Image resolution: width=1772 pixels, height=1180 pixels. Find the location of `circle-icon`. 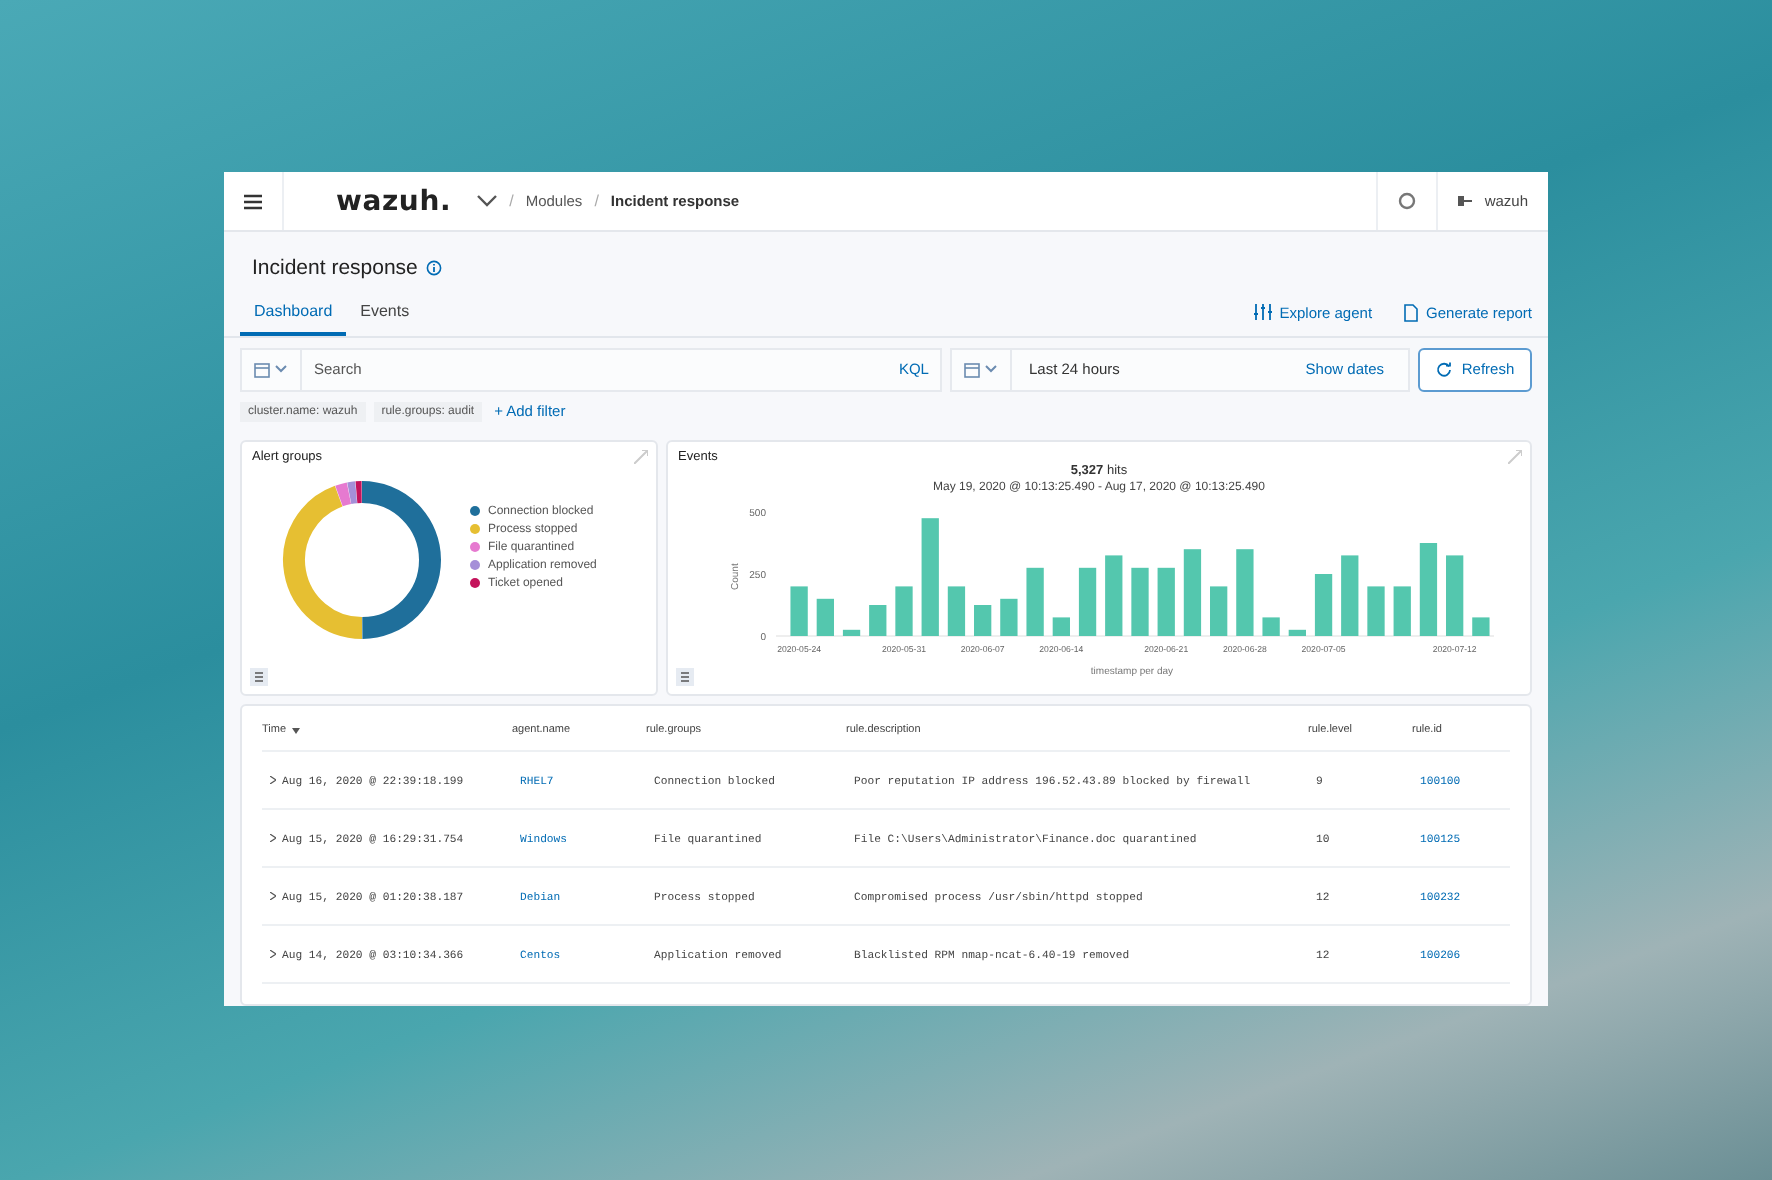

circle-icon is located at coordinates (1407, 201).